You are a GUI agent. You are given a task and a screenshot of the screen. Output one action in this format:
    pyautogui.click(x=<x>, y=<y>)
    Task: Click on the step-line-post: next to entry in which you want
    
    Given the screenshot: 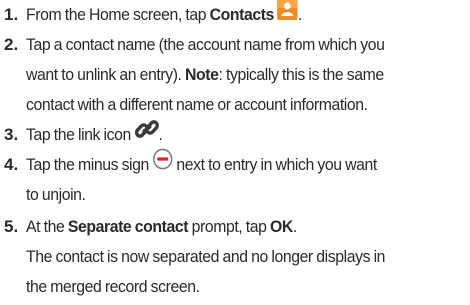 What is the action you would take?
    pyautogui.click(x=274, y=164)
    